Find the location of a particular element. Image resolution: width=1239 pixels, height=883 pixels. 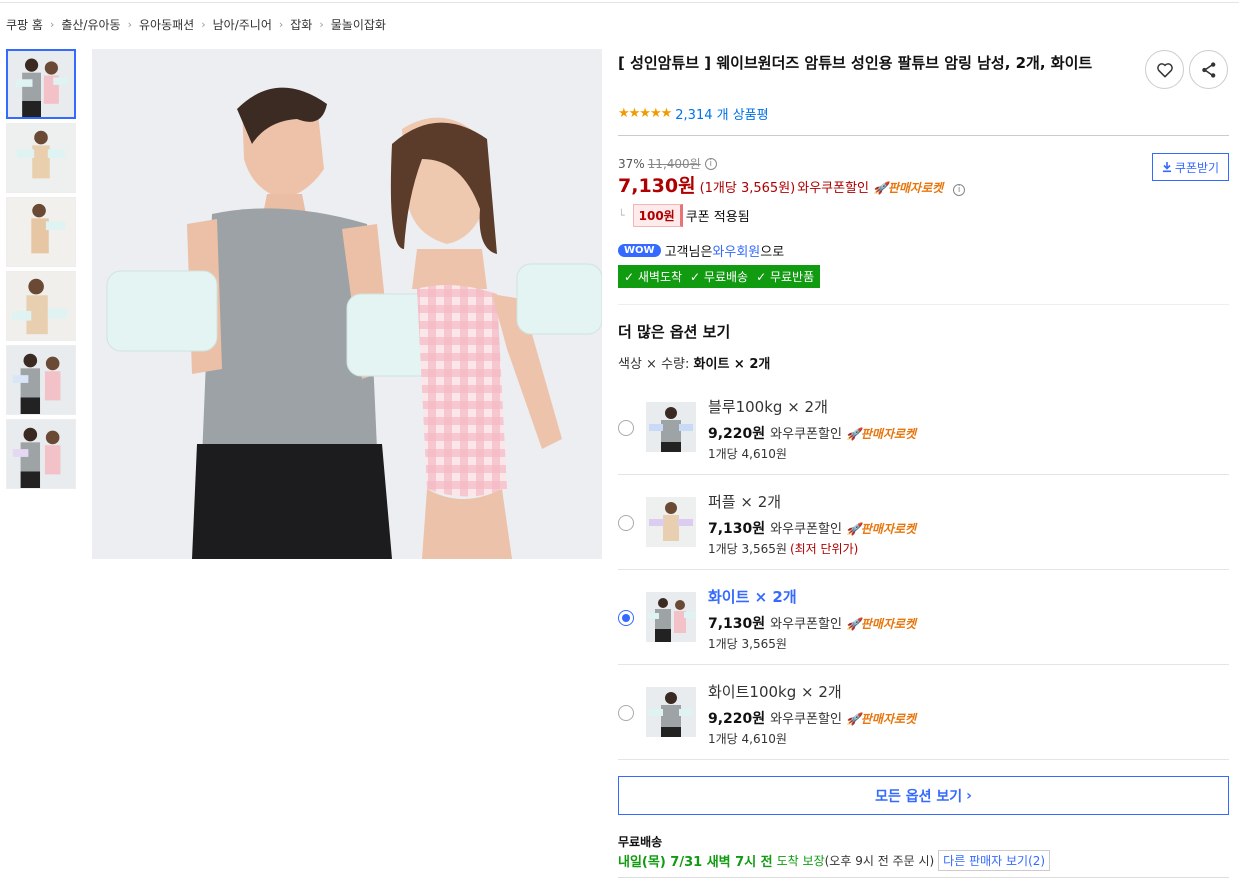

option-name: 화이트100kg × 2개 is located at coordinates (775, 692).